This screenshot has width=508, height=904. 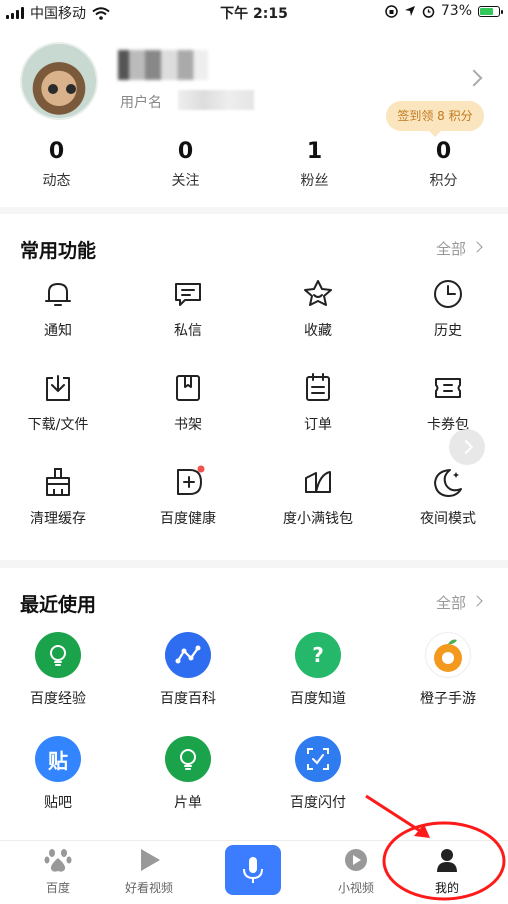 What do you see at coordinates (149, 871) in the screenshot?
I see `tab-haokan-video: 好看视频` at bounding box center [149, 871].